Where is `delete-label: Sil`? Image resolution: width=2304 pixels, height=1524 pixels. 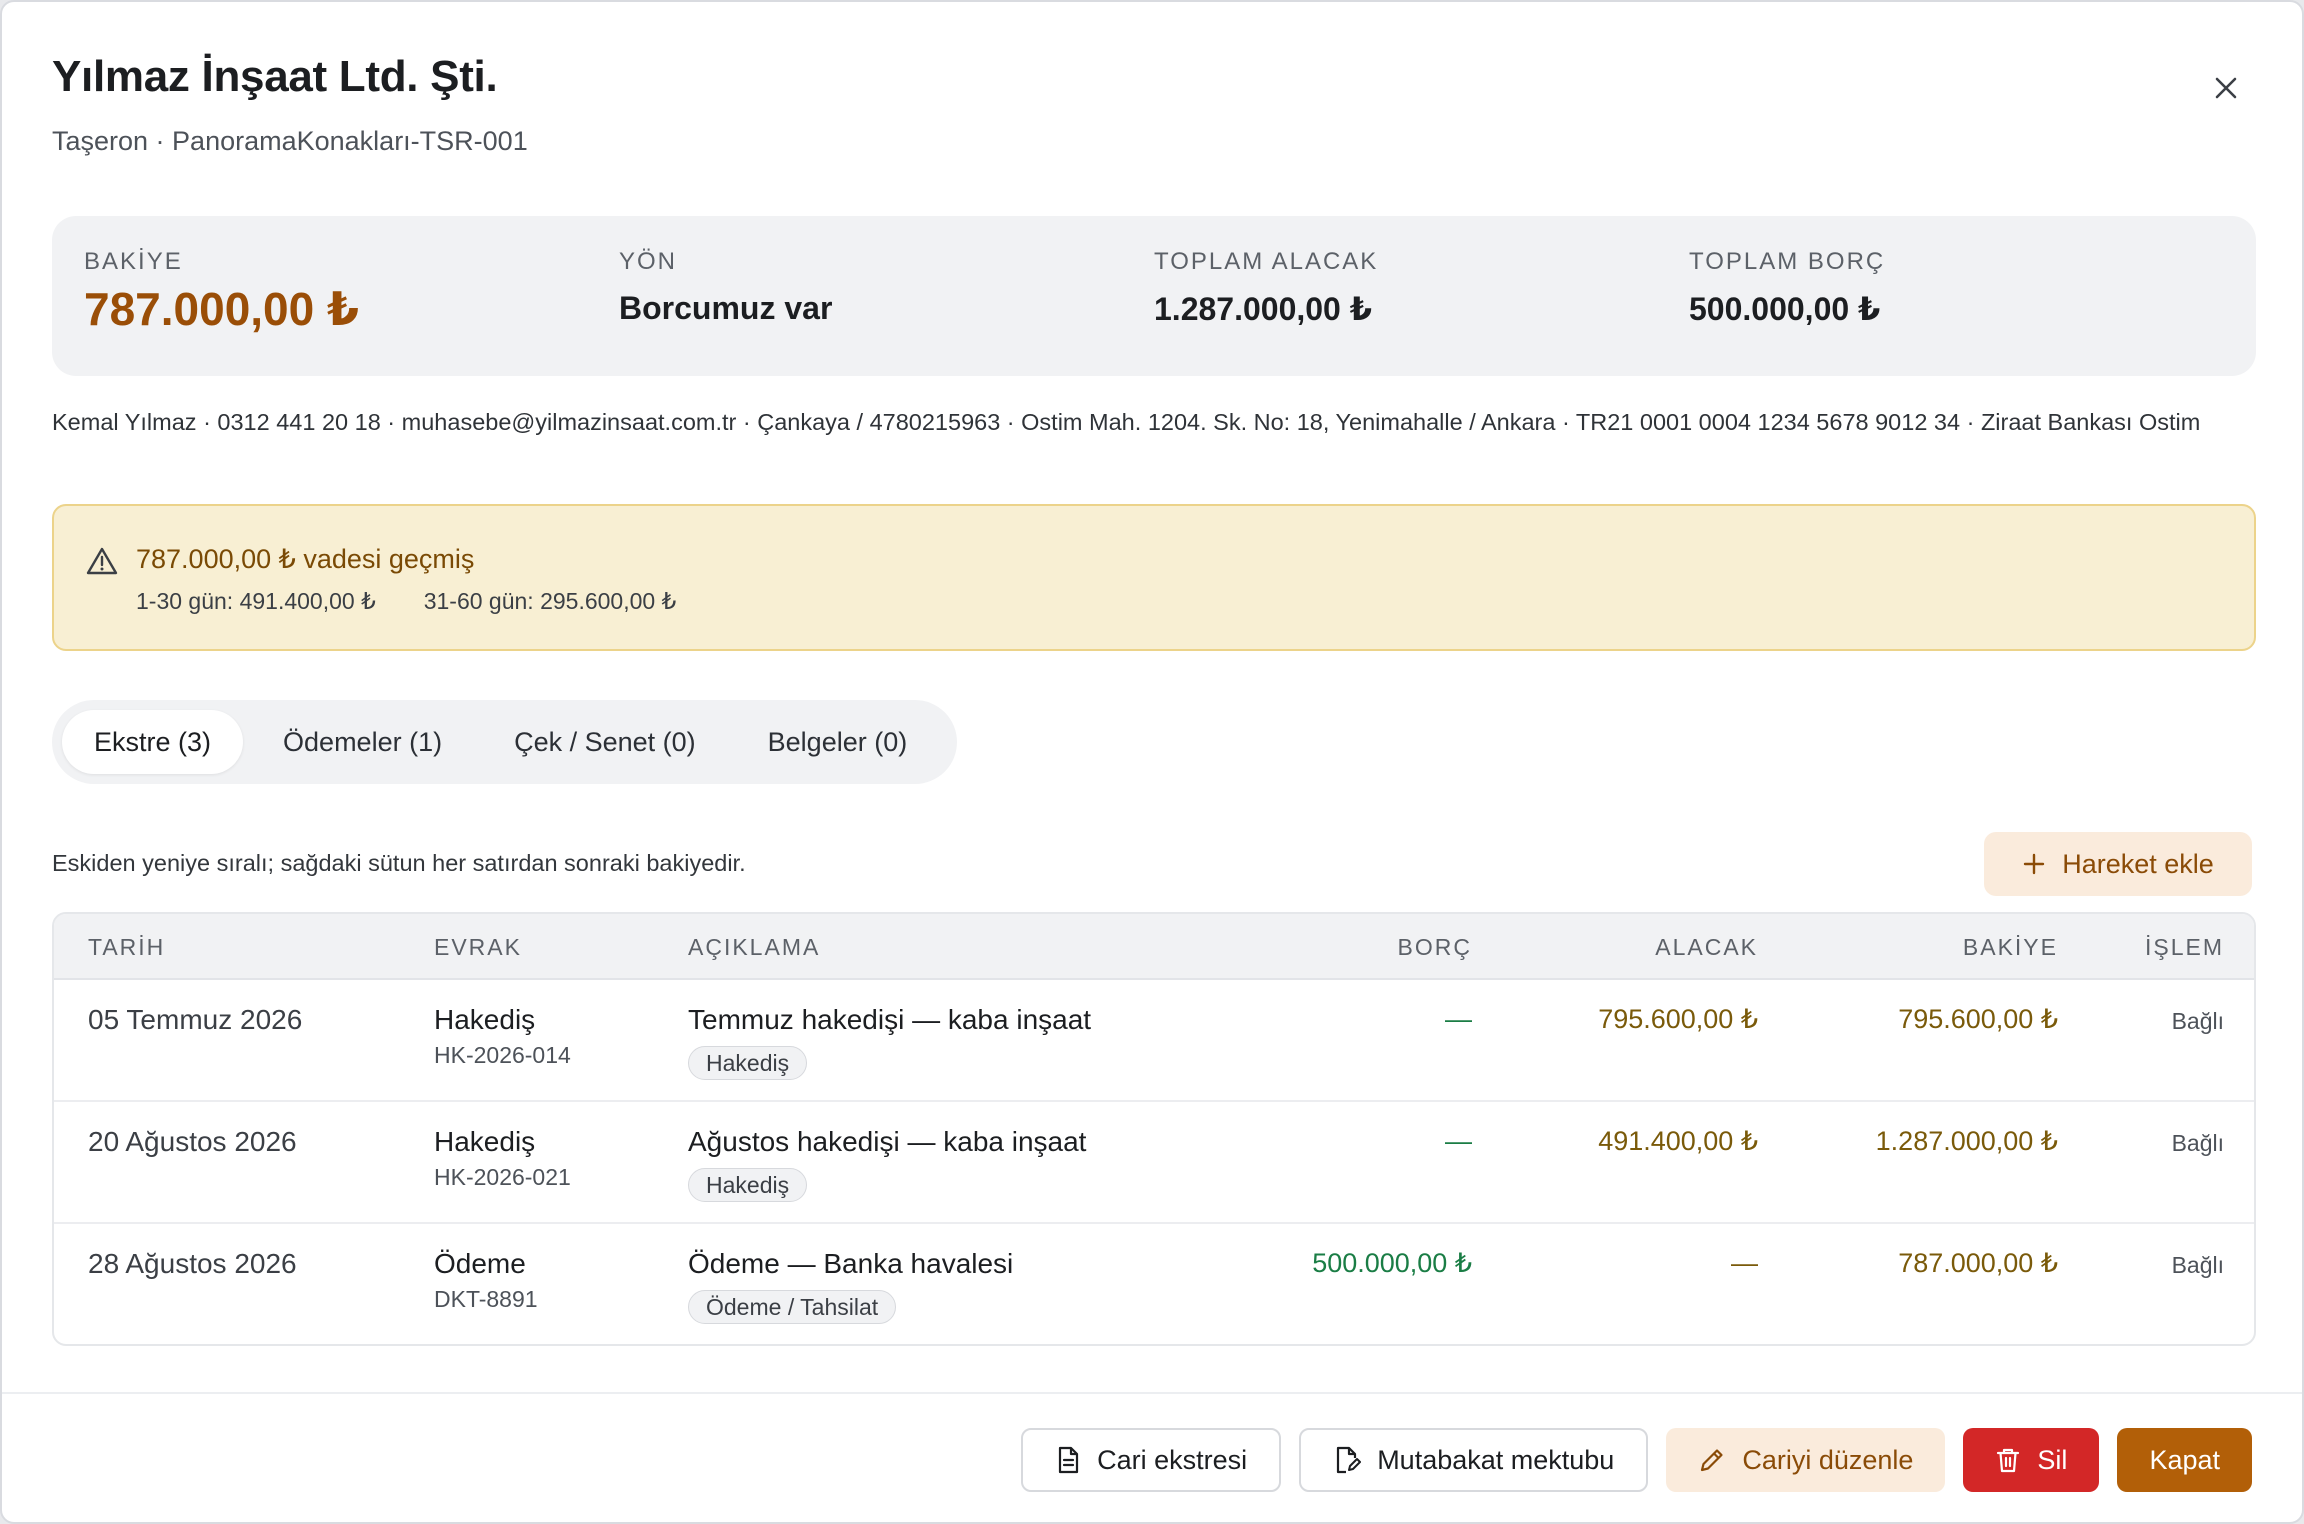 delete-label: Sil is located at coordinates (2052, 1459).